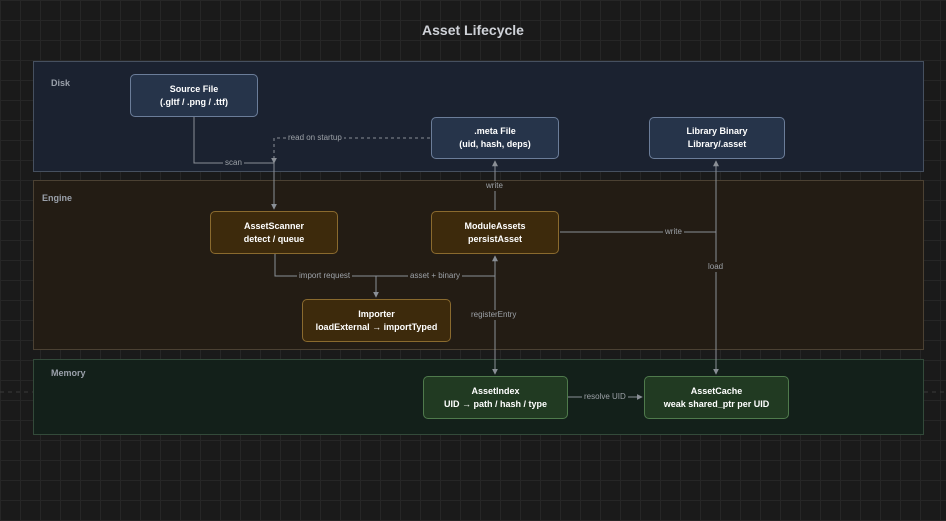  I want to click on node-asset-cache-detail: weak shared_ptr per UID, so click(716, 403).